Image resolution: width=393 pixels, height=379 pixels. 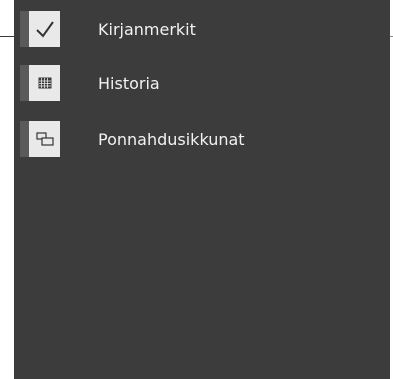 I want to click on history-grid-icon, so click(x=45, y=83).